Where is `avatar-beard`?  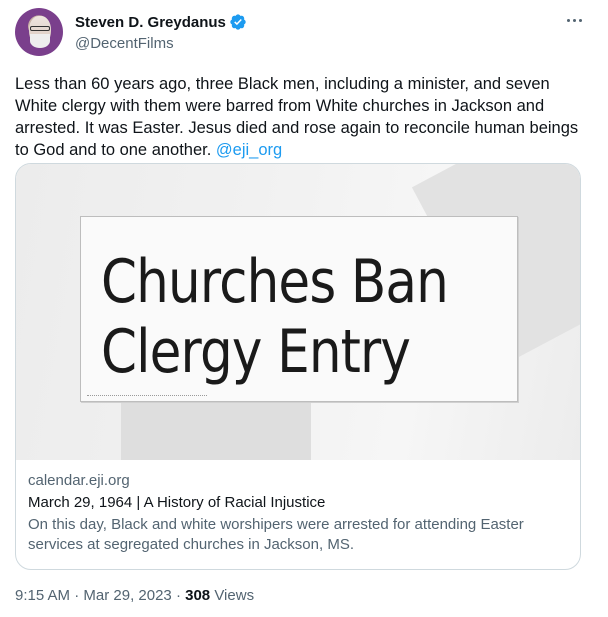
avatar-beard is located at coordinates (40, 41).